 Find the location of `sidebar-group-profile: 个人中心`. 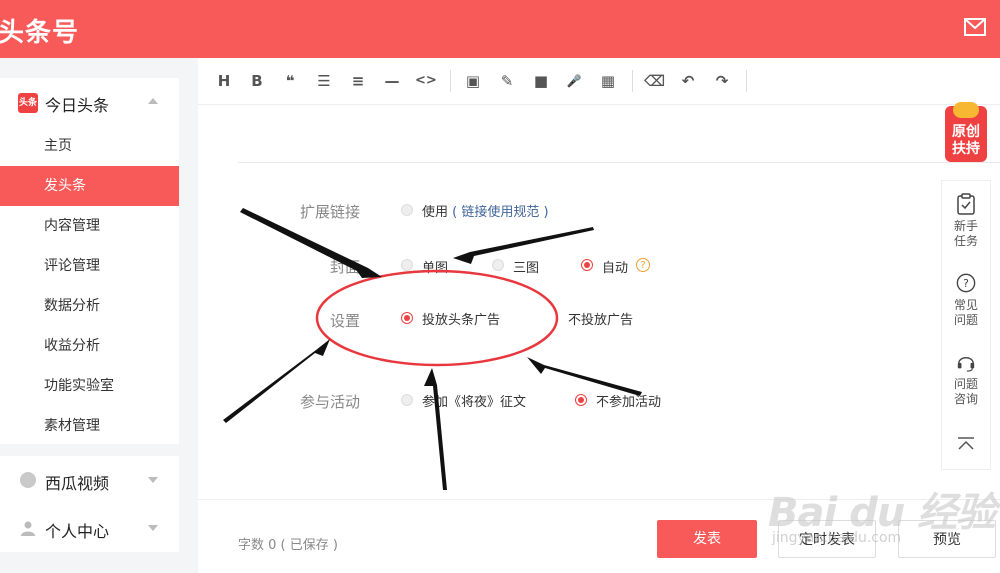

sidebar-group-profile: 个人中心 is located at coordinates (89, 528).